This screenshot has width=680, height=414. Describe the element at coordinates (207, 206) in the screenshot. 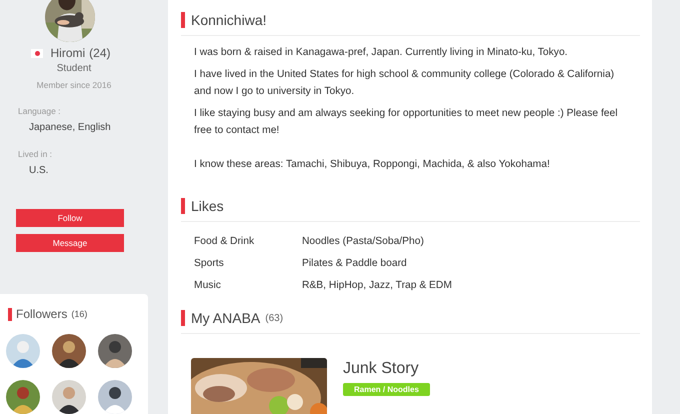

I see `section-title: Likes` at that location.